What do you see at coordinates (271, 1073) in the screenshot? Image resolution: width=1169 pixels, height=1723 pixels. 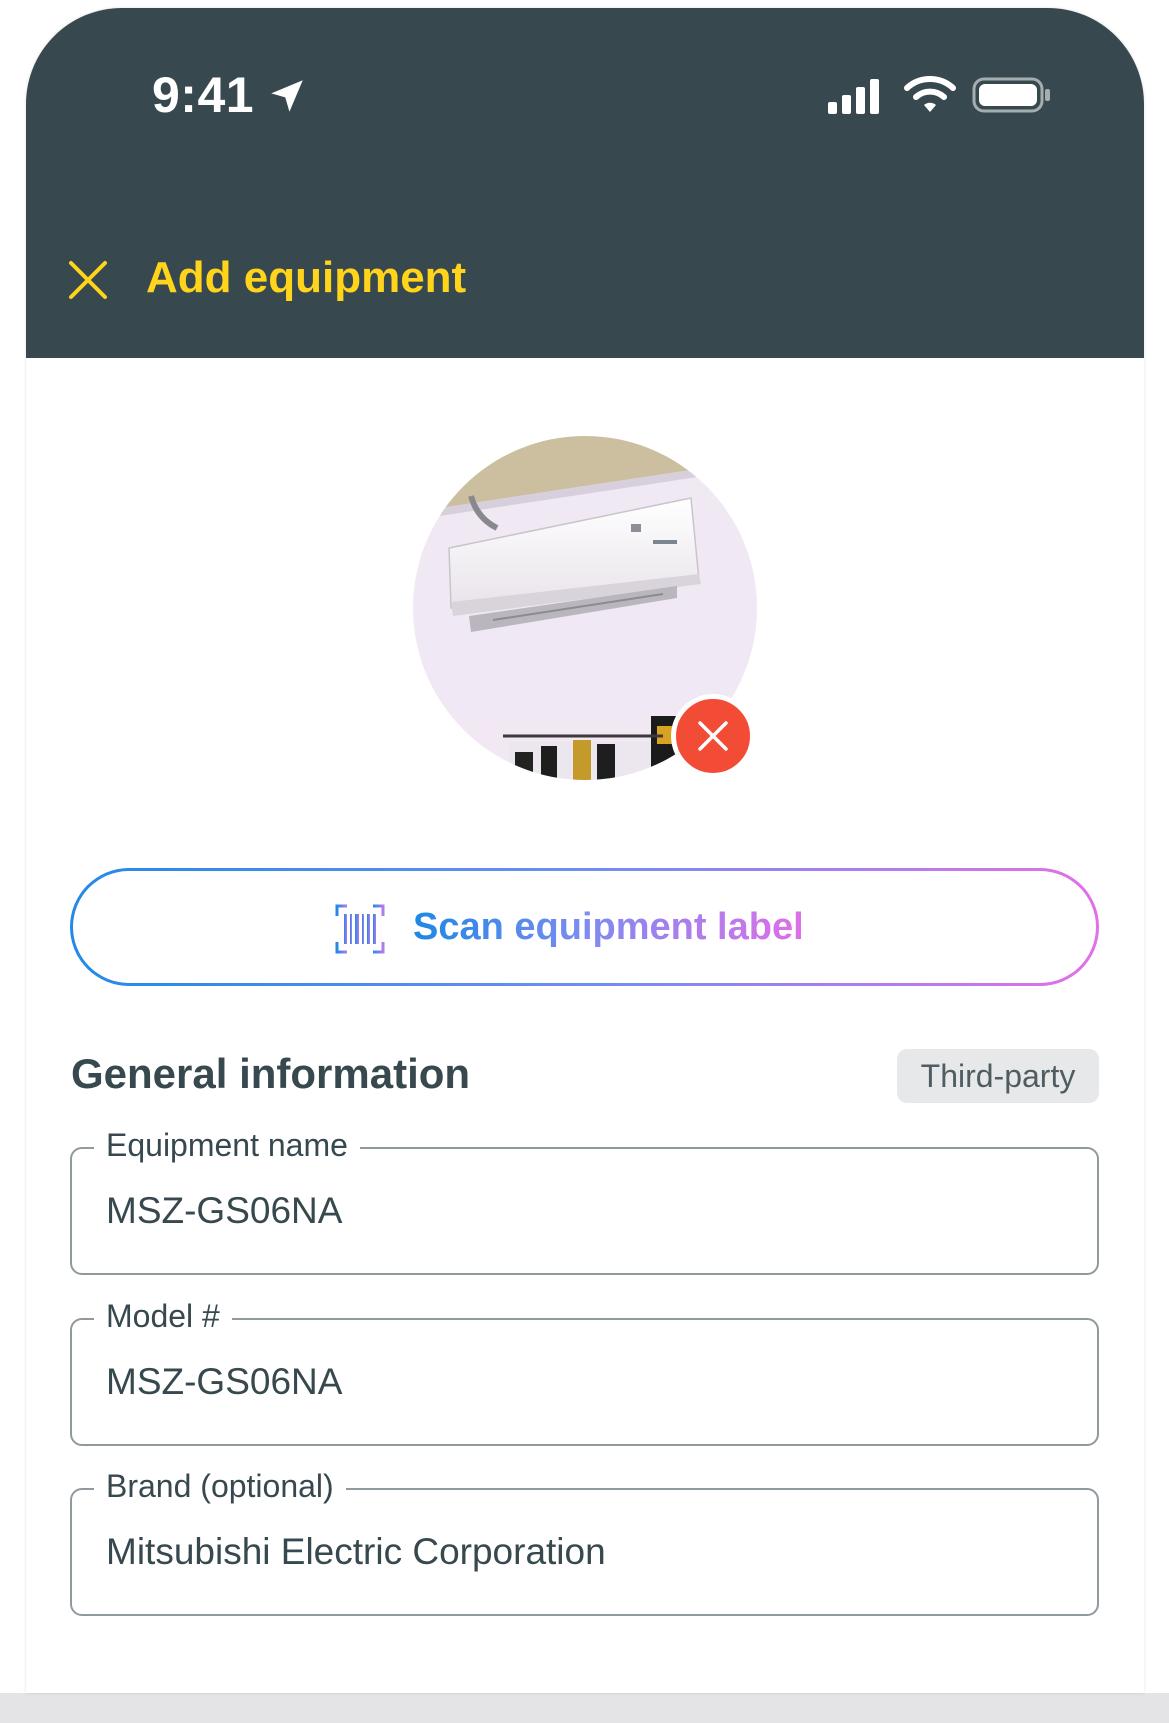 I see `section-title: General information` at bounding box center [271, 1073].